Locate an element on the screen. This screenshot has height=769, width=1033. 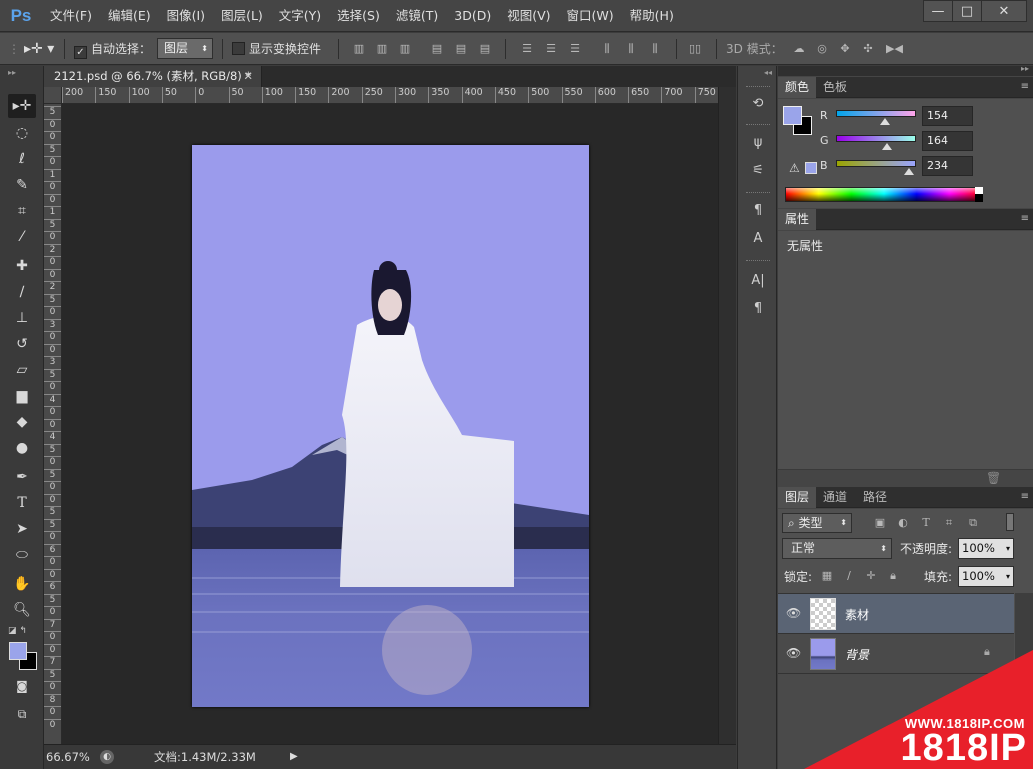
channel-b-thumb is located at coordinates (909, 171).